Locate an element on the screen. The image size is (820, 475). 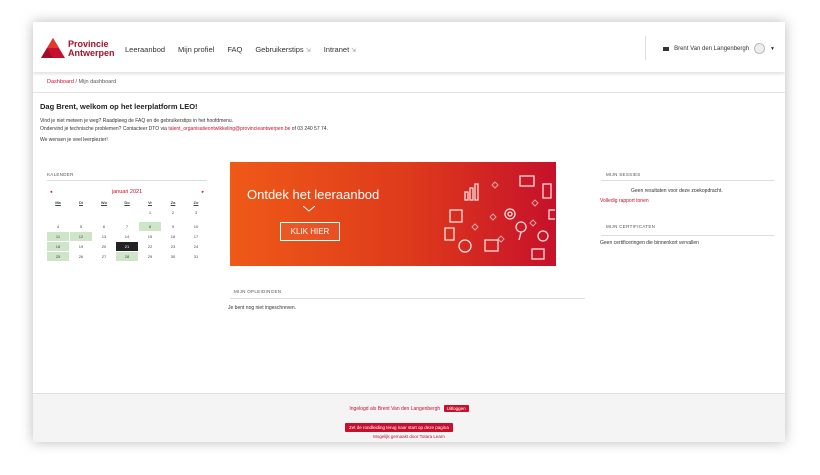
nav-item-leeraanbod: Leeraanbod is located at coordinates (145, 49).